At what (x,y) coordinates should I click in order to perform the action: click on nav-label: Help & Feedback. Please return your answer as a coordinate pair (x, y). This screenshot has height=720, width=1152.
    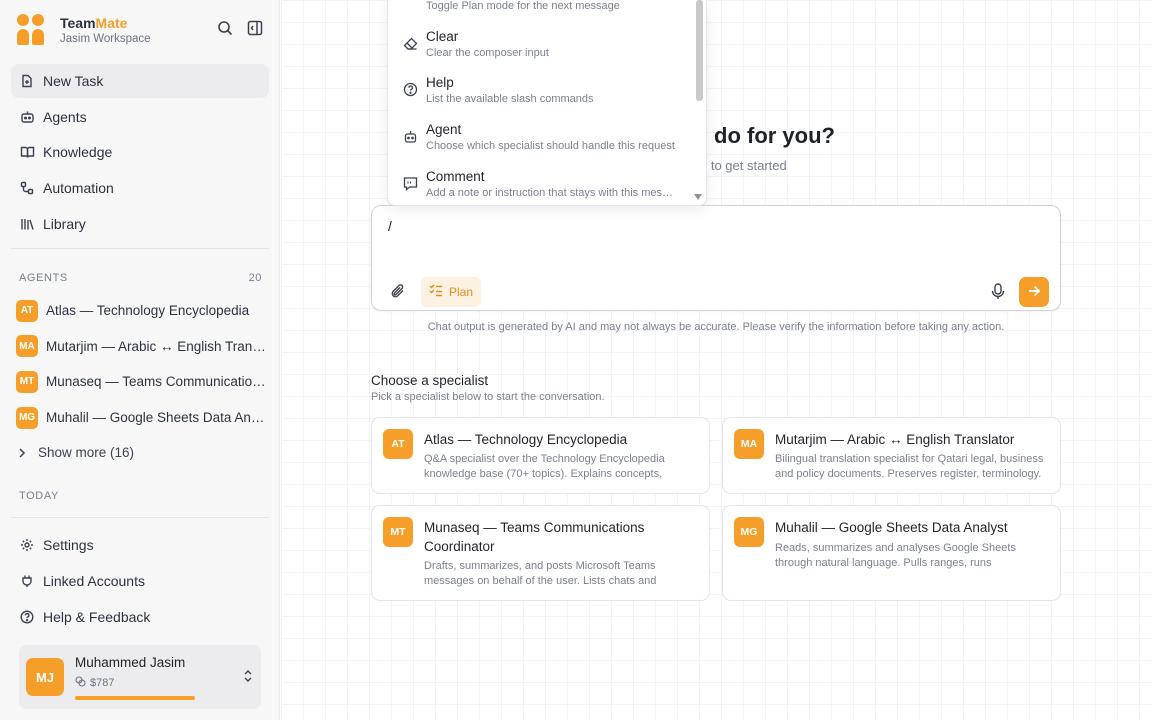
    Looking at the image, I should click on (97, 617).